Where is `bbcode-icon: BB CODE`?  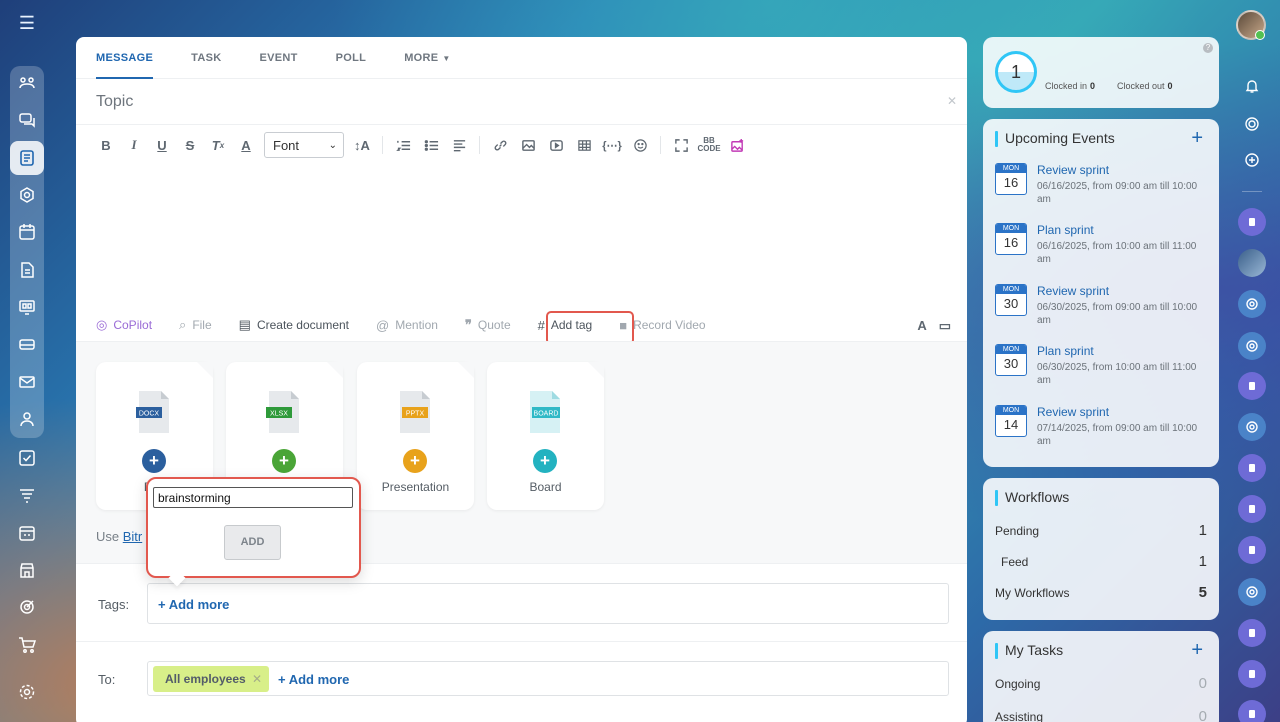
bbcode-icon: BB CODE is located at coordinates (709, 145).